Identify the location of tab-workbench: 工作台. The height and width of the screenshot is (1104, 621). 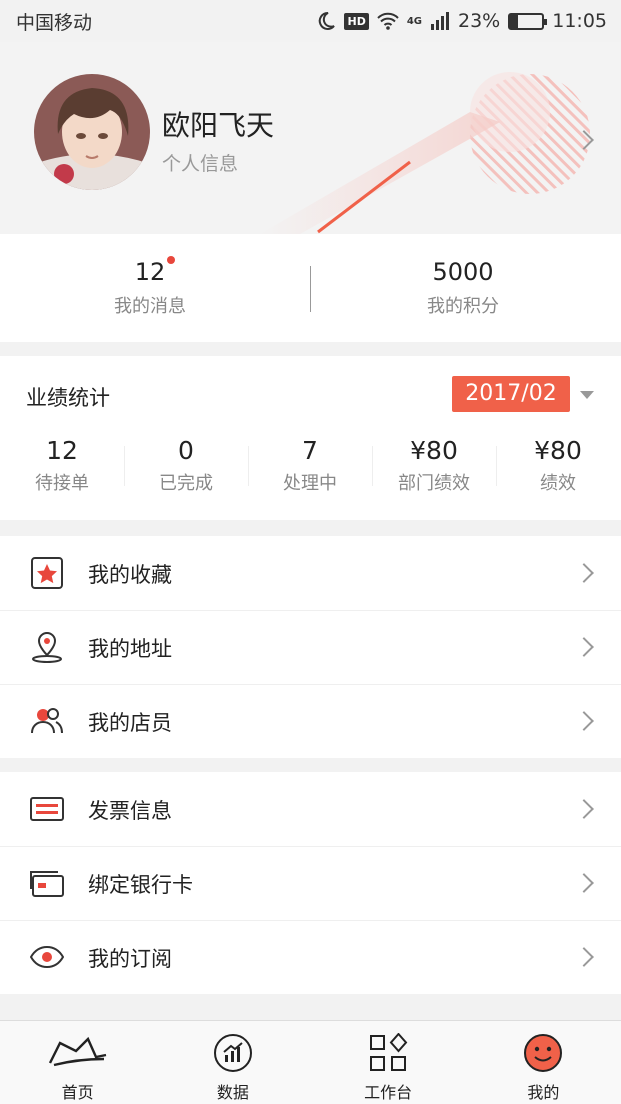
(388, 1062).